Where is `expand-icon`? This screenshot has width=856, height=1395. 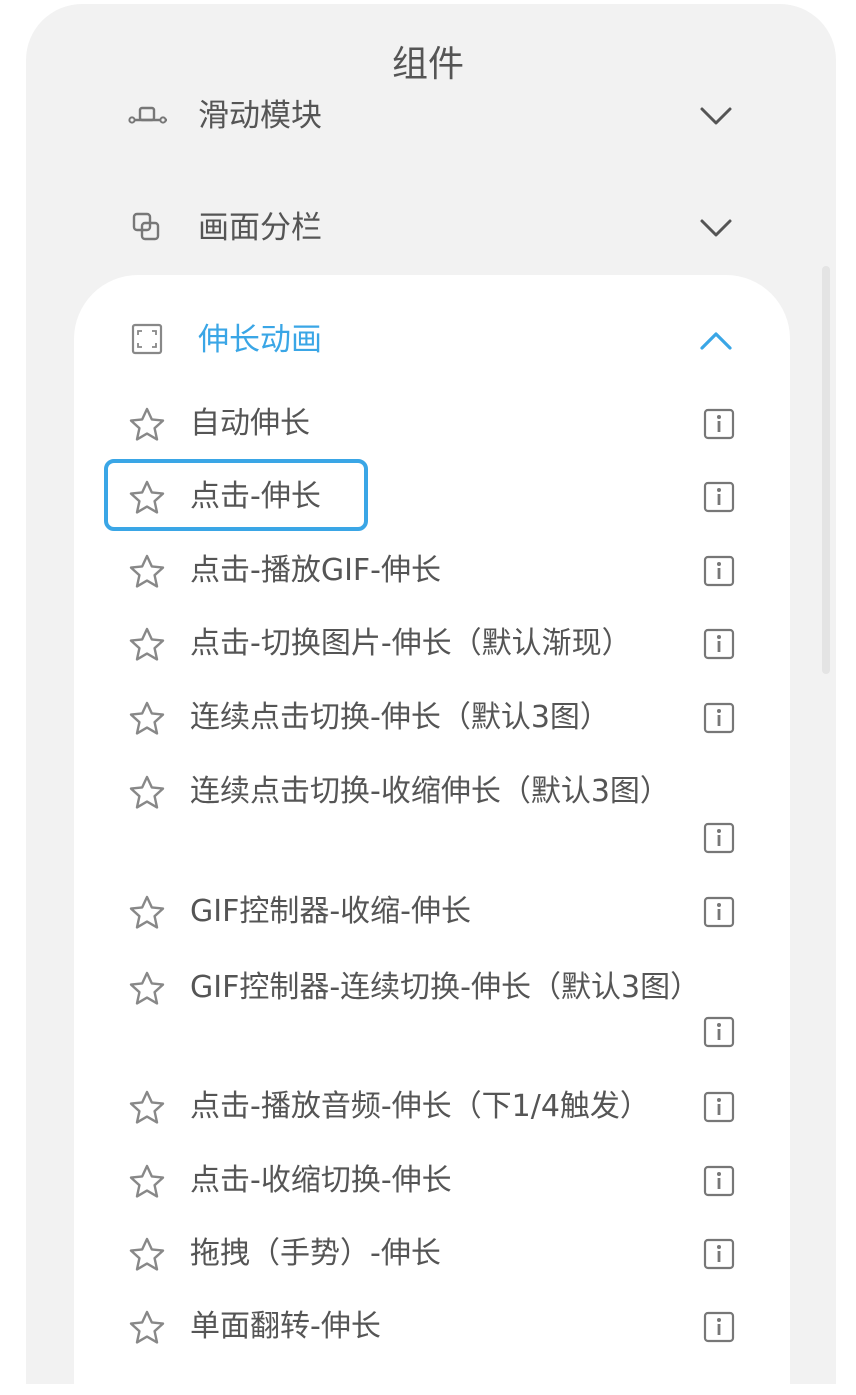 expand-icon is located at coordinates (147, 339).